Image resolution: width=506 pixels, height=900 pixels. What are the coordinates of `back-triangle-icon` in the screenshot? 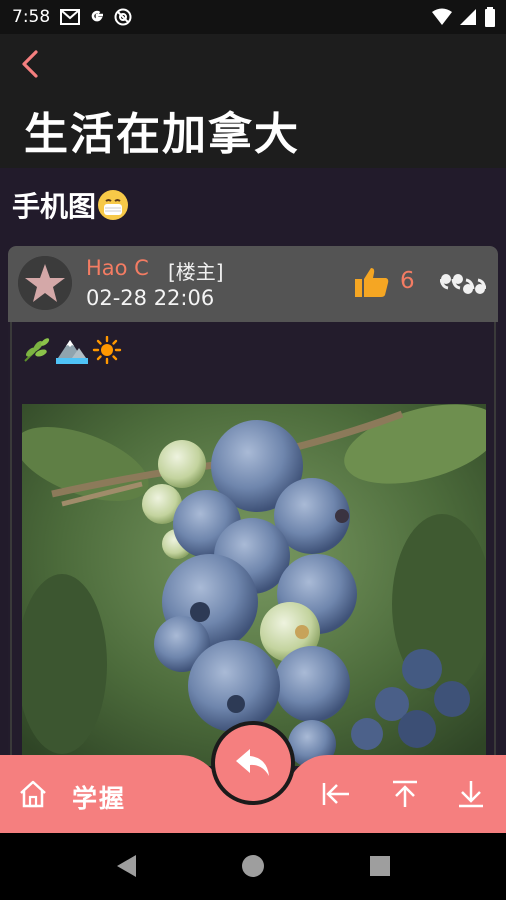 It's located at (126, 866).